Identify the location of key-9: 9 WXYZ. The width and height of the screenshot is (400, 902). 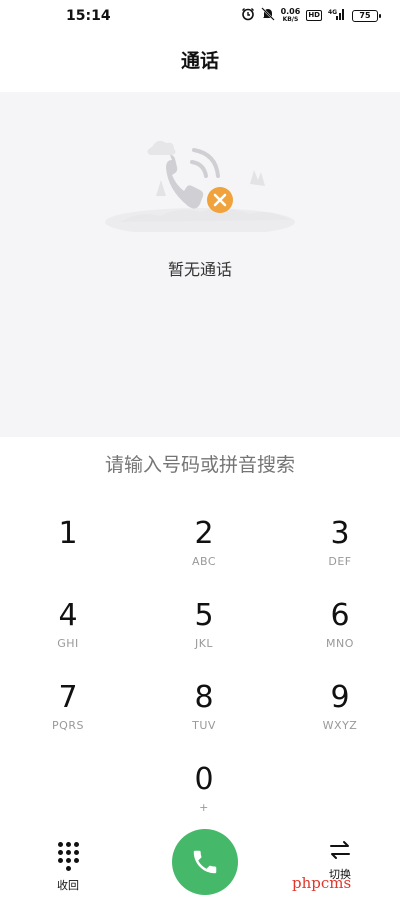
(340, 714).